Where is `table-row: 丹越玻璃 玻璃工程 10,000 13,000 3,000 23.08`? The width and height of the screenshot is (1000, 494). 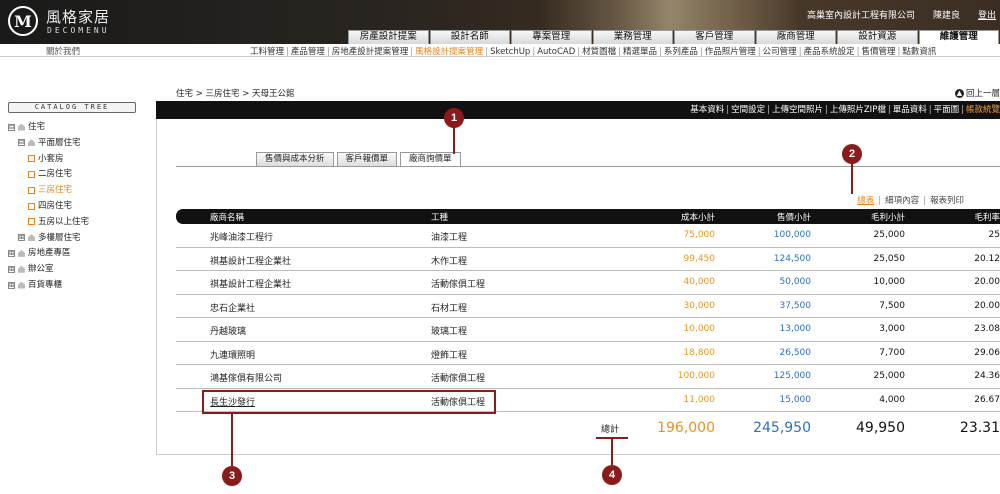 table-row: 丹越玻璃 玻璃工程 10,000 13,000 3,000 23.08 is located at coordinates (588, 330).